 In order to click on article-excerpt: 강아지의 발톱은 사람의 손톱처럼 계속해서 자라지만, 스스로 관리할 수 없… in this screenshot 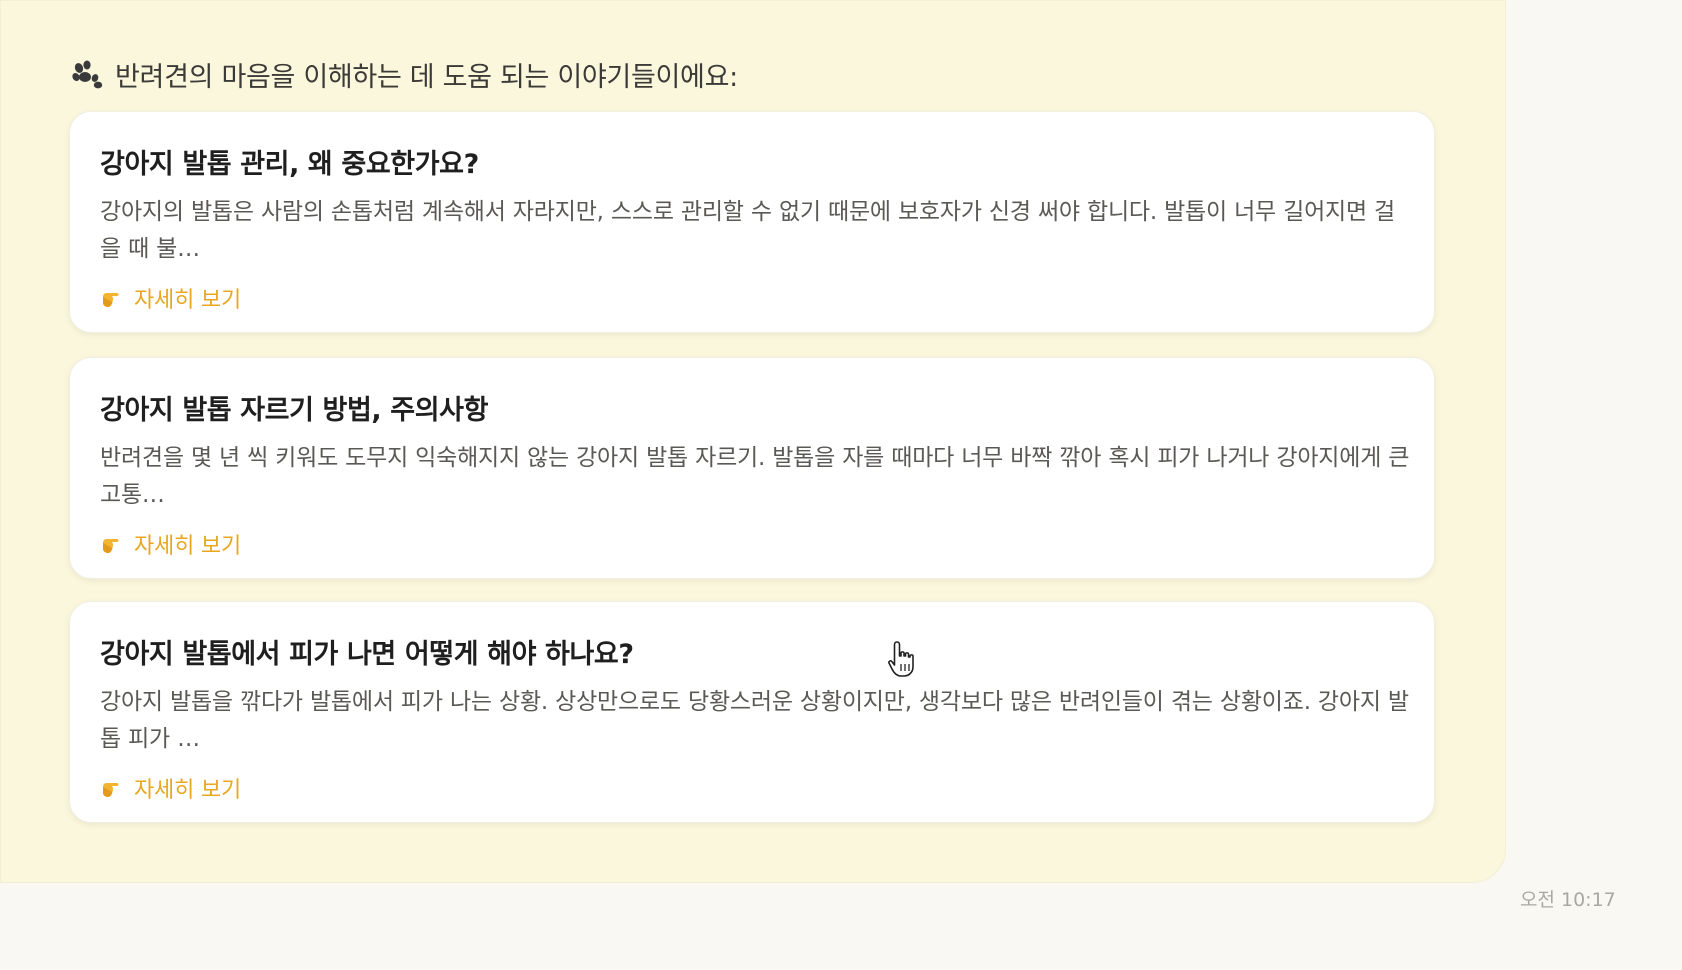, I will do `click(748, 230)`.